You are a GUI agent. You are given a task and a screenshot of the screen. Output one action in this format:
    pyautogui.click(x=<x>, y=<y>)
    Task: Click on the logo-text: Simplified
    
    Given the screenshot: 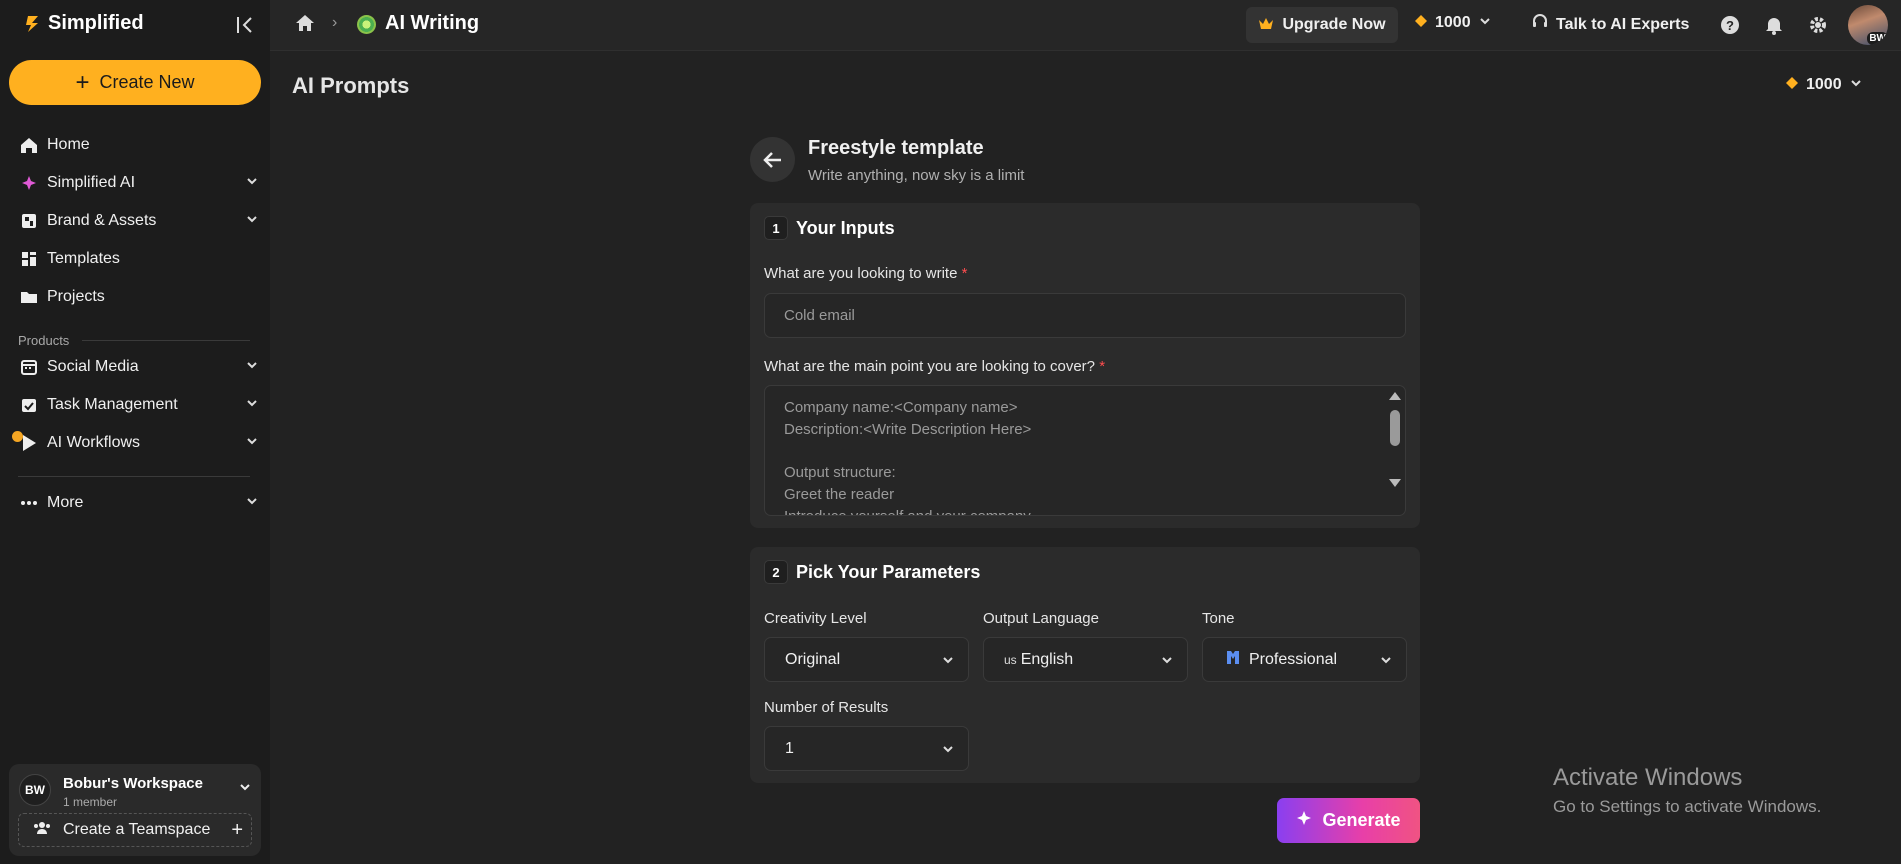 What is the action you would take?
    pyautogui.click(x=96, y=23)
    